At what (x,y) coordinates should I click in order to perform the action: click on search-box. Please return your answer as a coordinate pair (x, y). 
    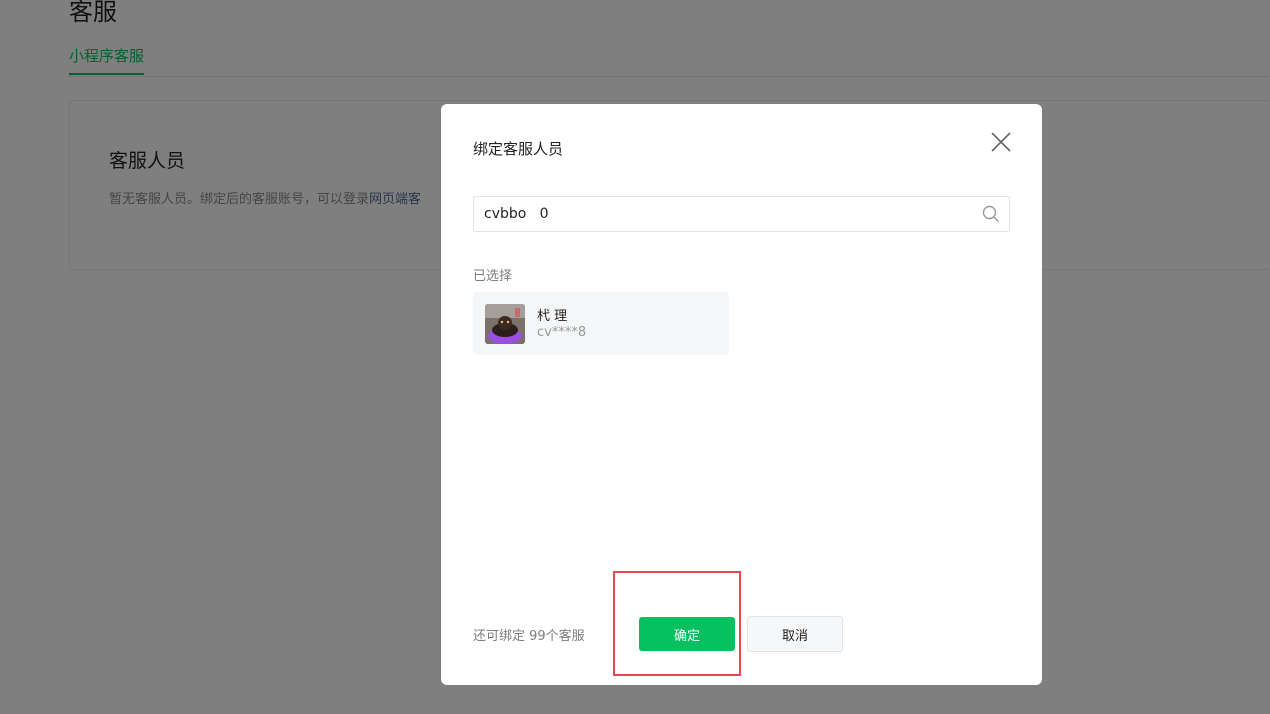
    Looking at the image, I should click on (741, 214).